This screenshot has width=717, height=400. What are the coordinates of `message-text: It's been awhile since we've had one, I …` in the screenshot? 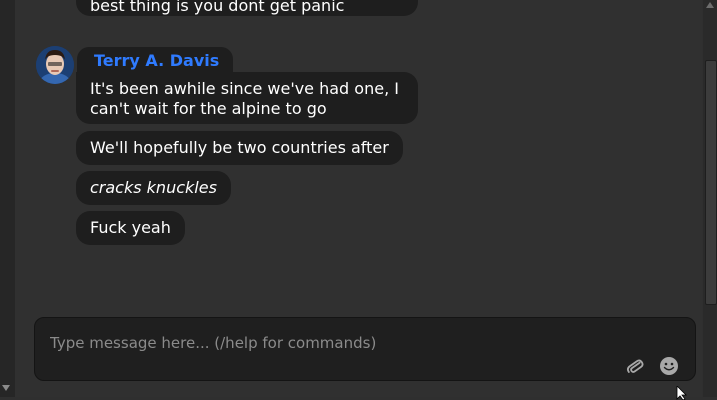 It's located at (244, 98).